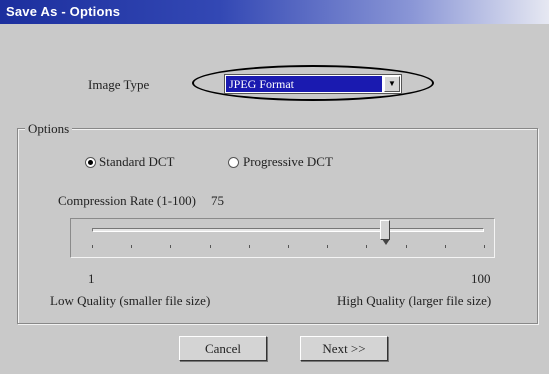 This screenshot has height=374, width=549. I want to click on options-group-label: Options, so click(49, 129).